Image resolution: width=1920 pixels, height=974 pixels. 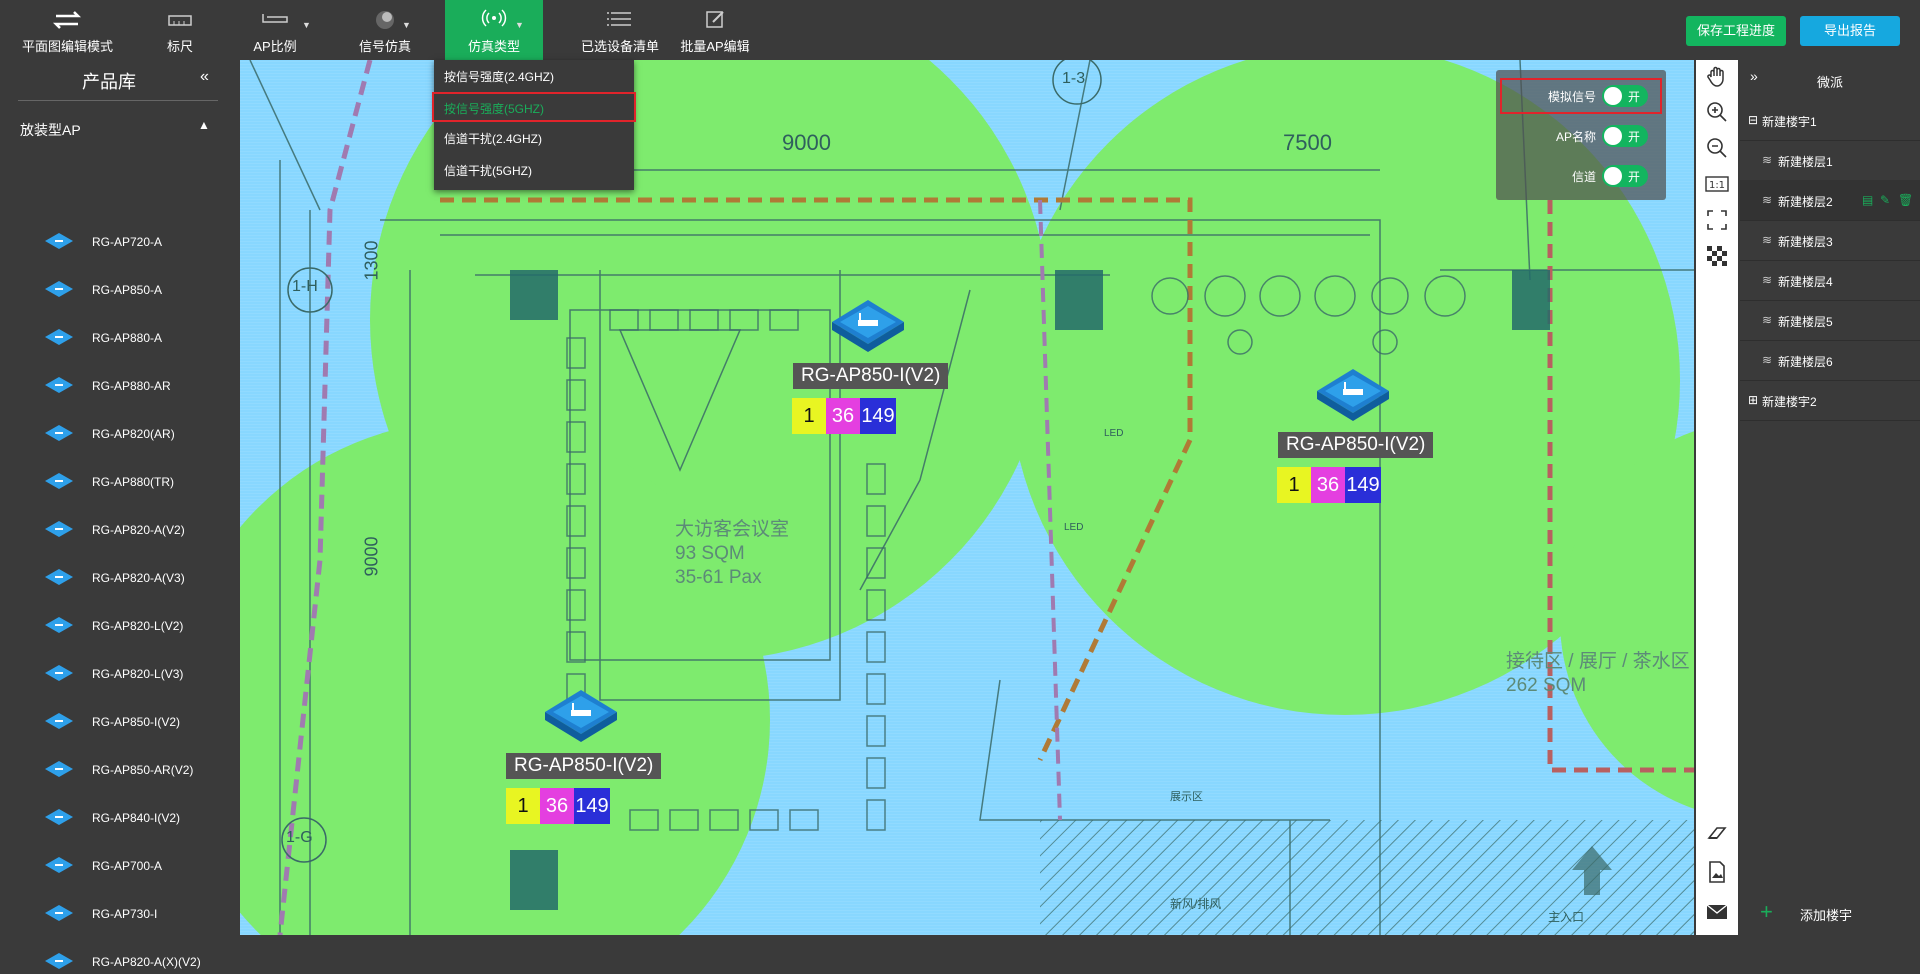 What do you see at coordinates (1867, 200) in the screenshot?
I see `copy-icon: ▤` at bounding box center [1867, 200].